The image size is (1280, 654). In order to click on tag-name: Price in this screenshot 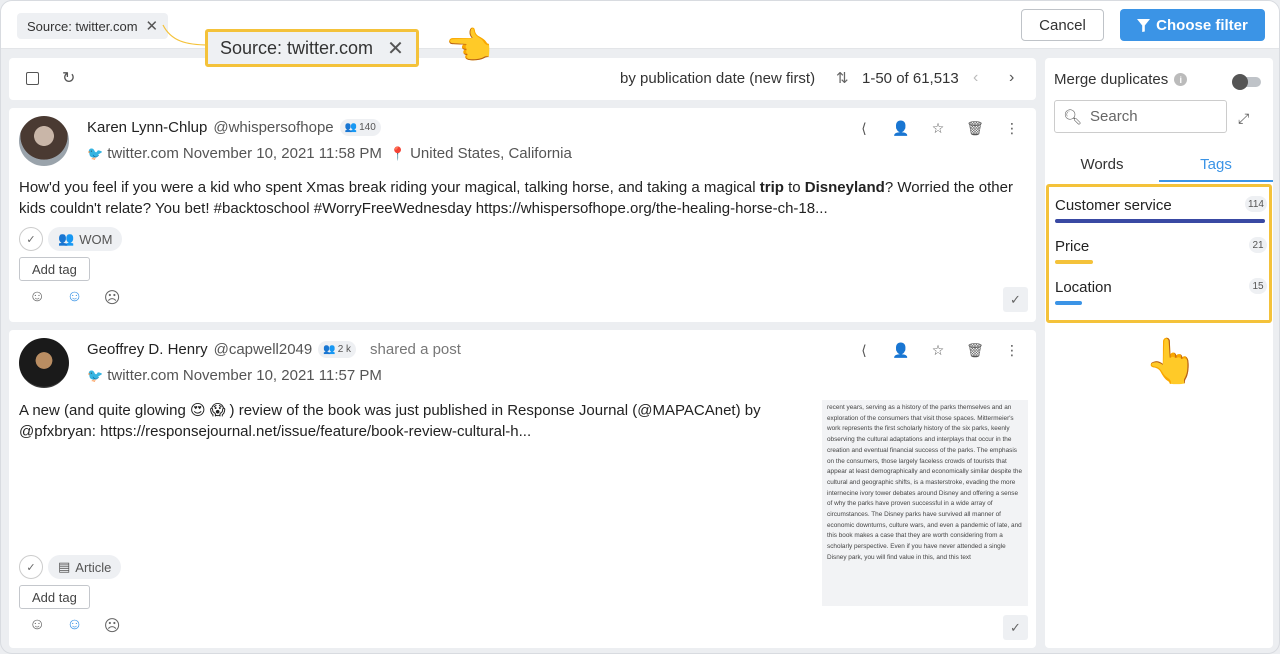, I will do `click(1072, 246)`.